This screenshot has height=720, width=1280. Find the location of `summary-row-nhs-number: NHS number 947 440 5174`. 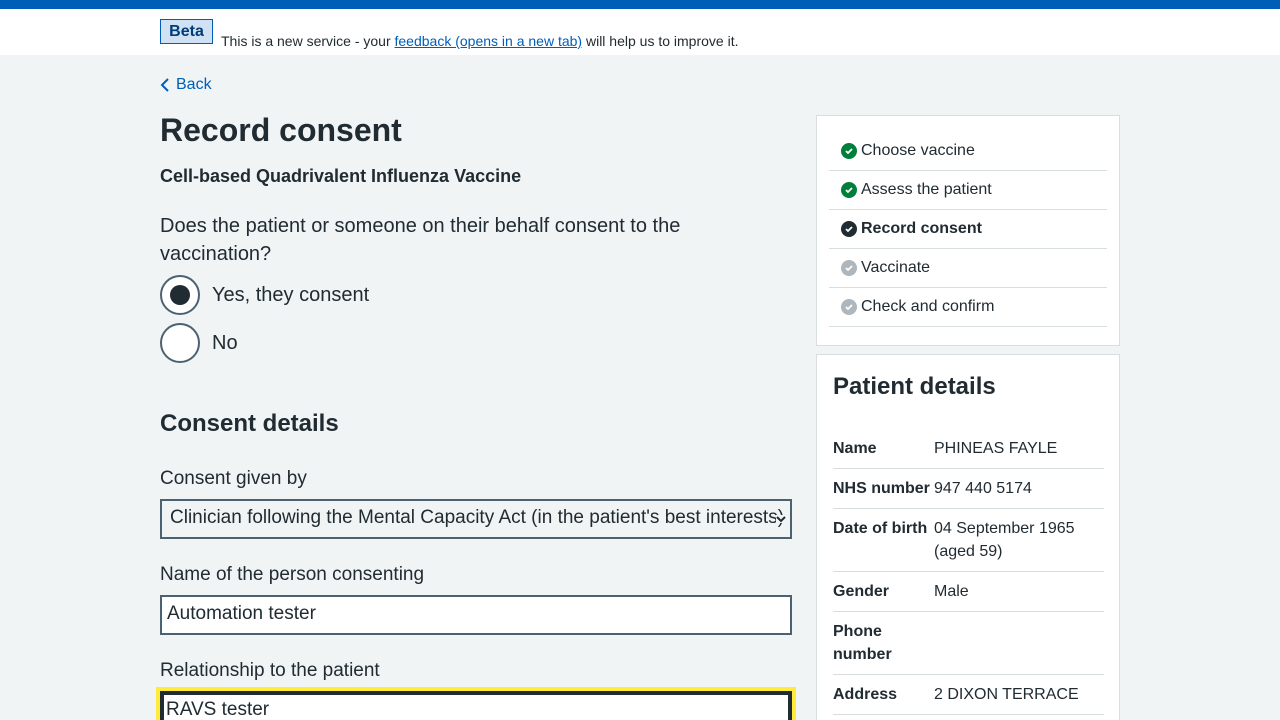

summary-row-nhs-number: NHS number 947 440 5174 is located at coordinates (968, 489).